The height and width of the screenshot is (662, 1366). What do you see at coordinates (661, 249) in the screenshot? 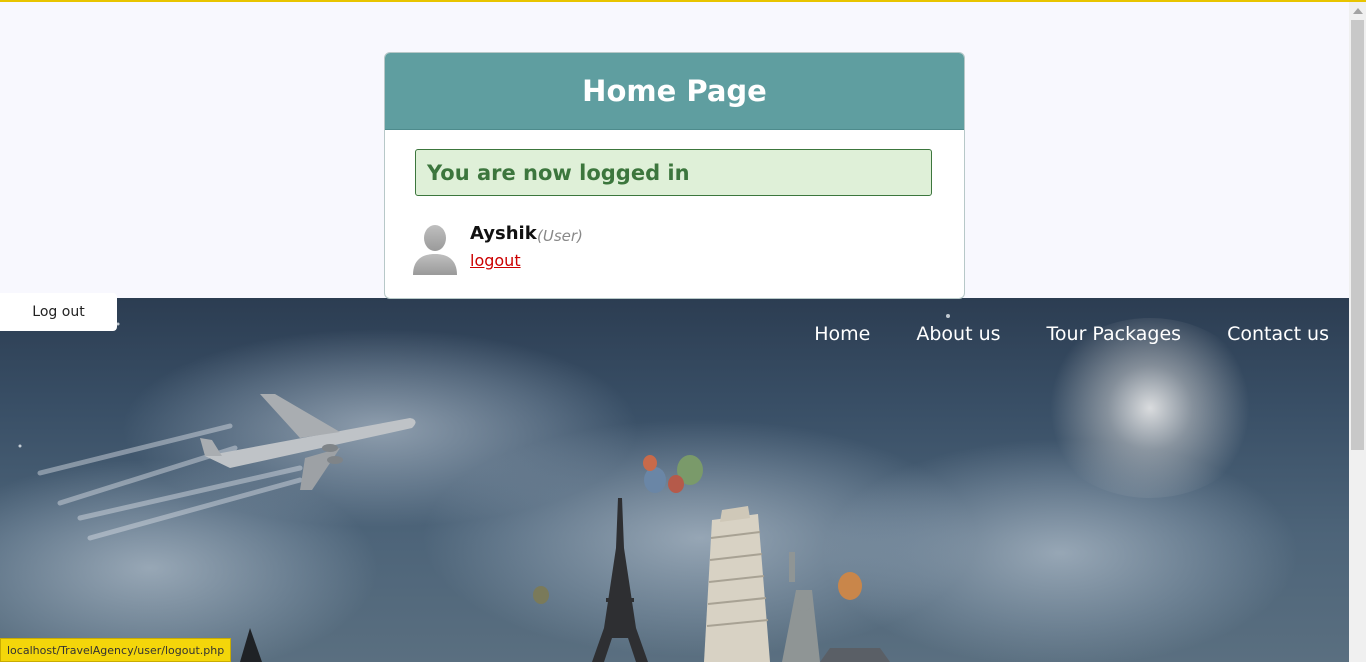
I see `user-info: Ayshik (User) logout` at bounding box center [661, 249].